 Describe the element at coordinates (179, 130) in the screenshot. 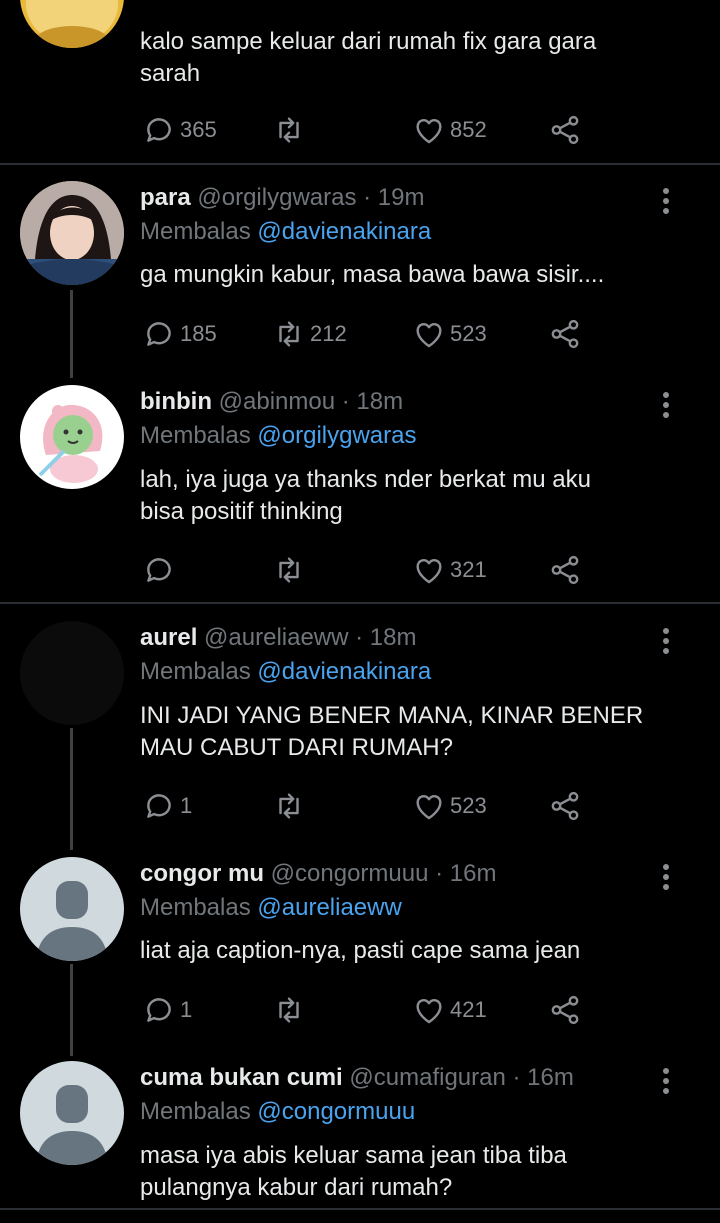

I see `reply-button: 365` at that location.